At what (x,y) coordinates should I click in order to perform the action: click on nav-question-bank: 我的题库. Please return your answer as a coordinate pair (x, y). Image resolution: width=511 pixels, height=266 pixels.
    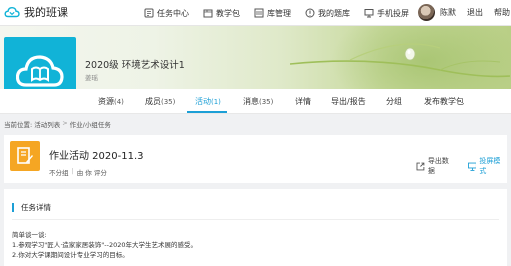
    Looking at the image, I should click on (327, 13).